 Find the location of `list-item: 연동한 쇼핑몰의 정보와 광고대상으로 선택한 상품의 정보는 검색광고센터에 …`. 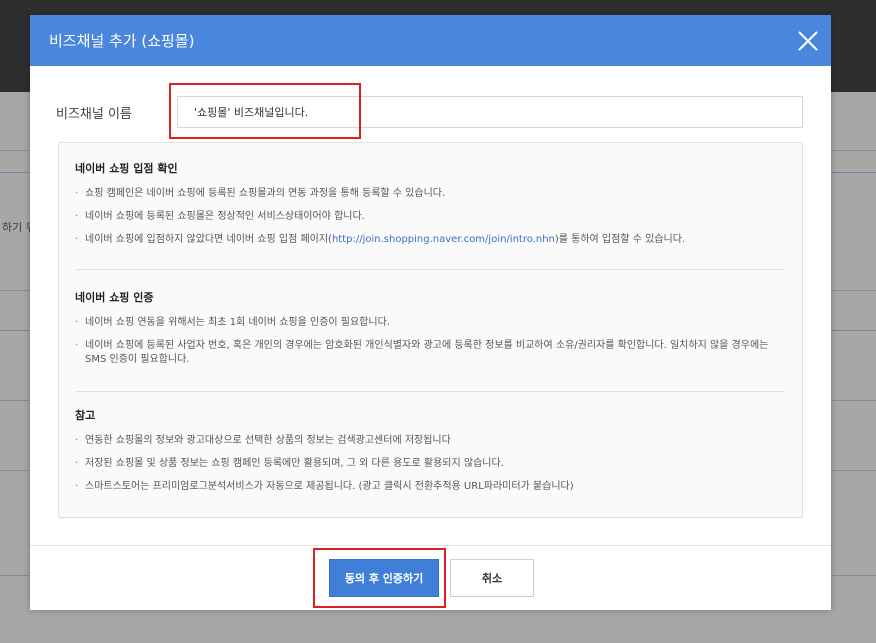

list-item: 연동한 쇼핑몰의 정보와 광고대상으로 선택한 상품의 정보는 검색광고센터에 … is located at coordinates (430, 441).